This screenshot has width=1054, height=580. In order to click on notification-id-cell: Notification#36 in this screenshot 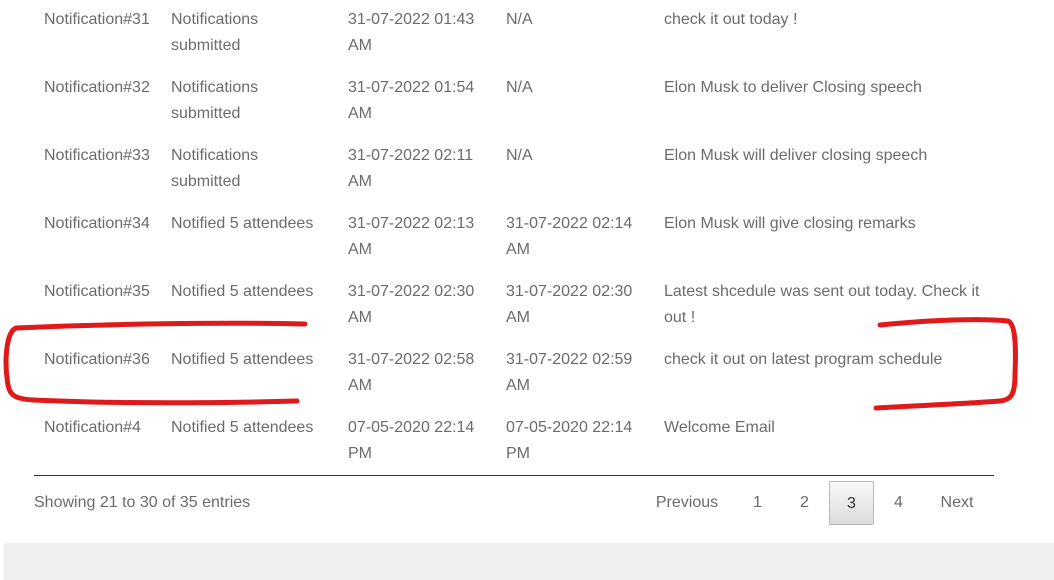, I will do `click(97, 359)`.